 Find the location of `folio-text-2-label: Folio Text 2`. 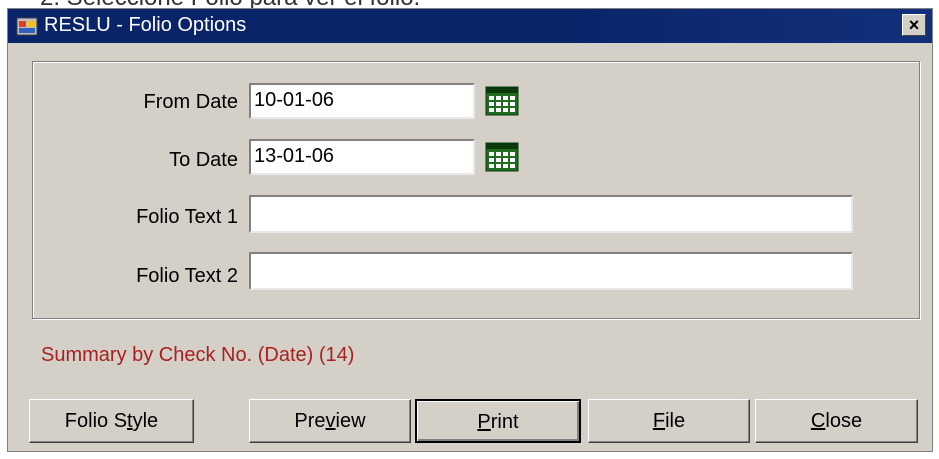

folio-text-2-label: Folio Text 2 is located at coordinates (187, 276).